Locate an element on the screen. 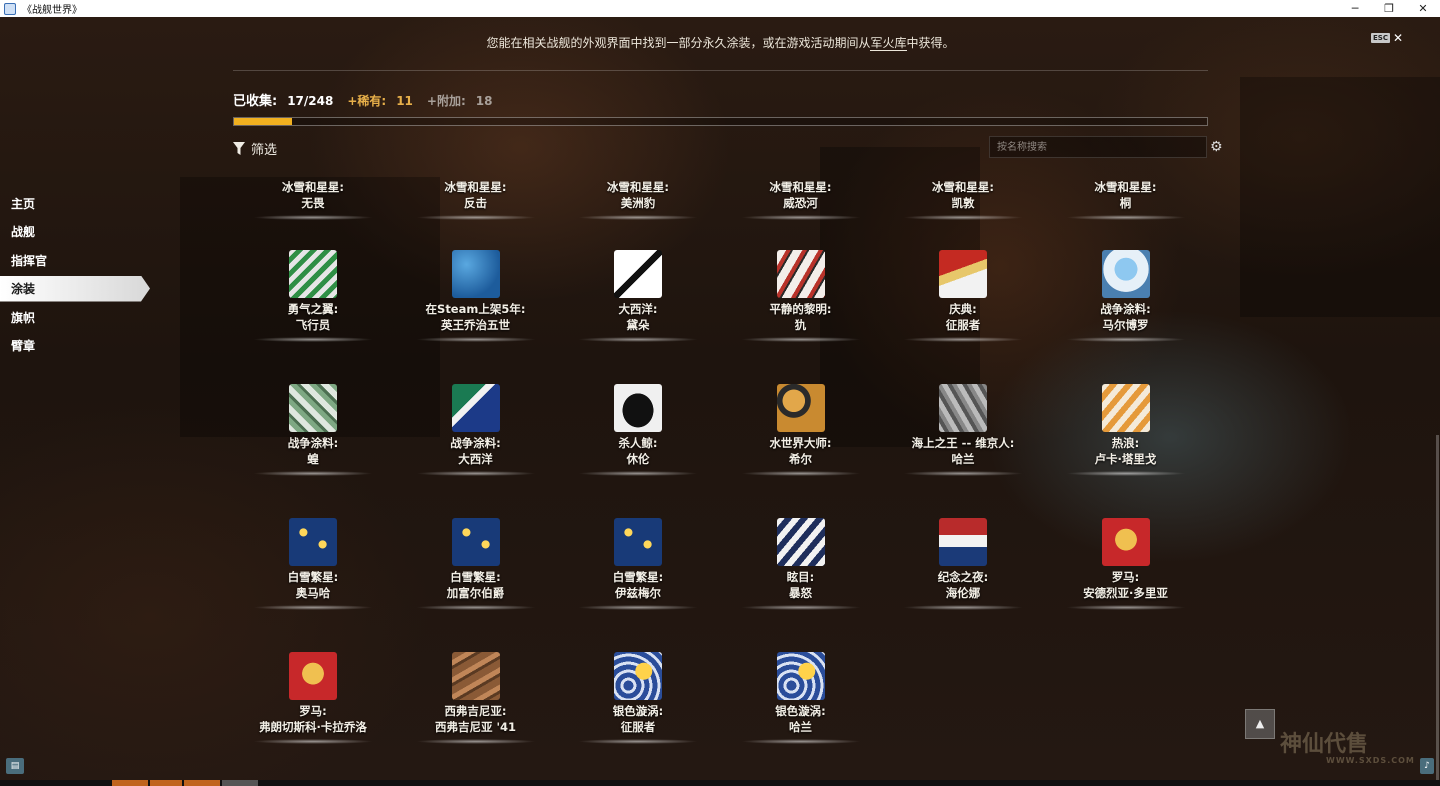  skin-card: 纪念之夜: 海伦娜 is located at coordinates (963, 564).